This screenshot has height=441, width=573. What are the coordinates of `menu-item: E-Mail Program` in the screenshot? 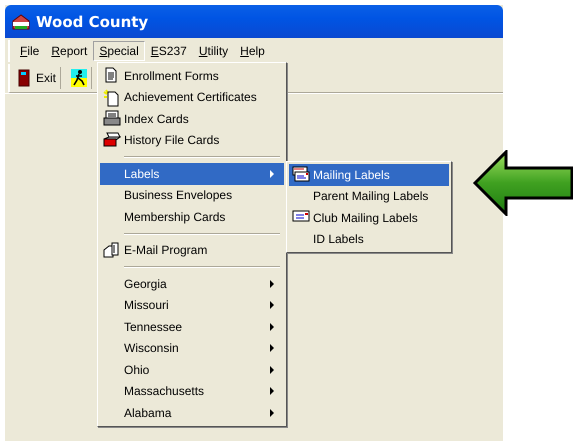 It's located at (192, 250).